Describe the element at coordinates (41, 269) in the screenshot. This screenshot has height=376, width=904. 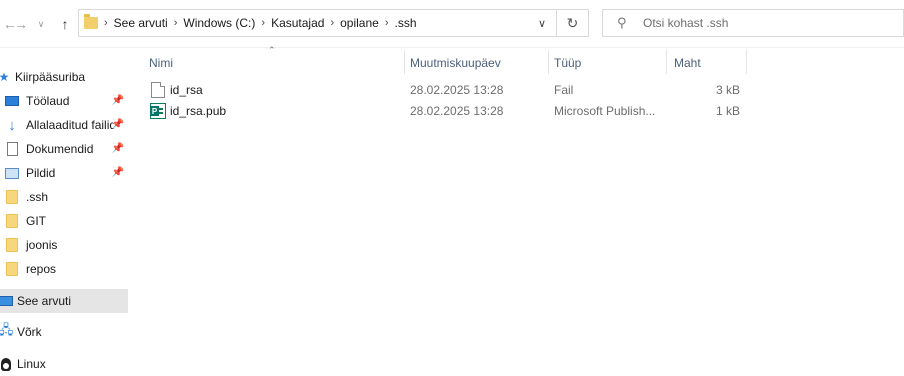
I see `sidebar-item-label: repos` at that location.